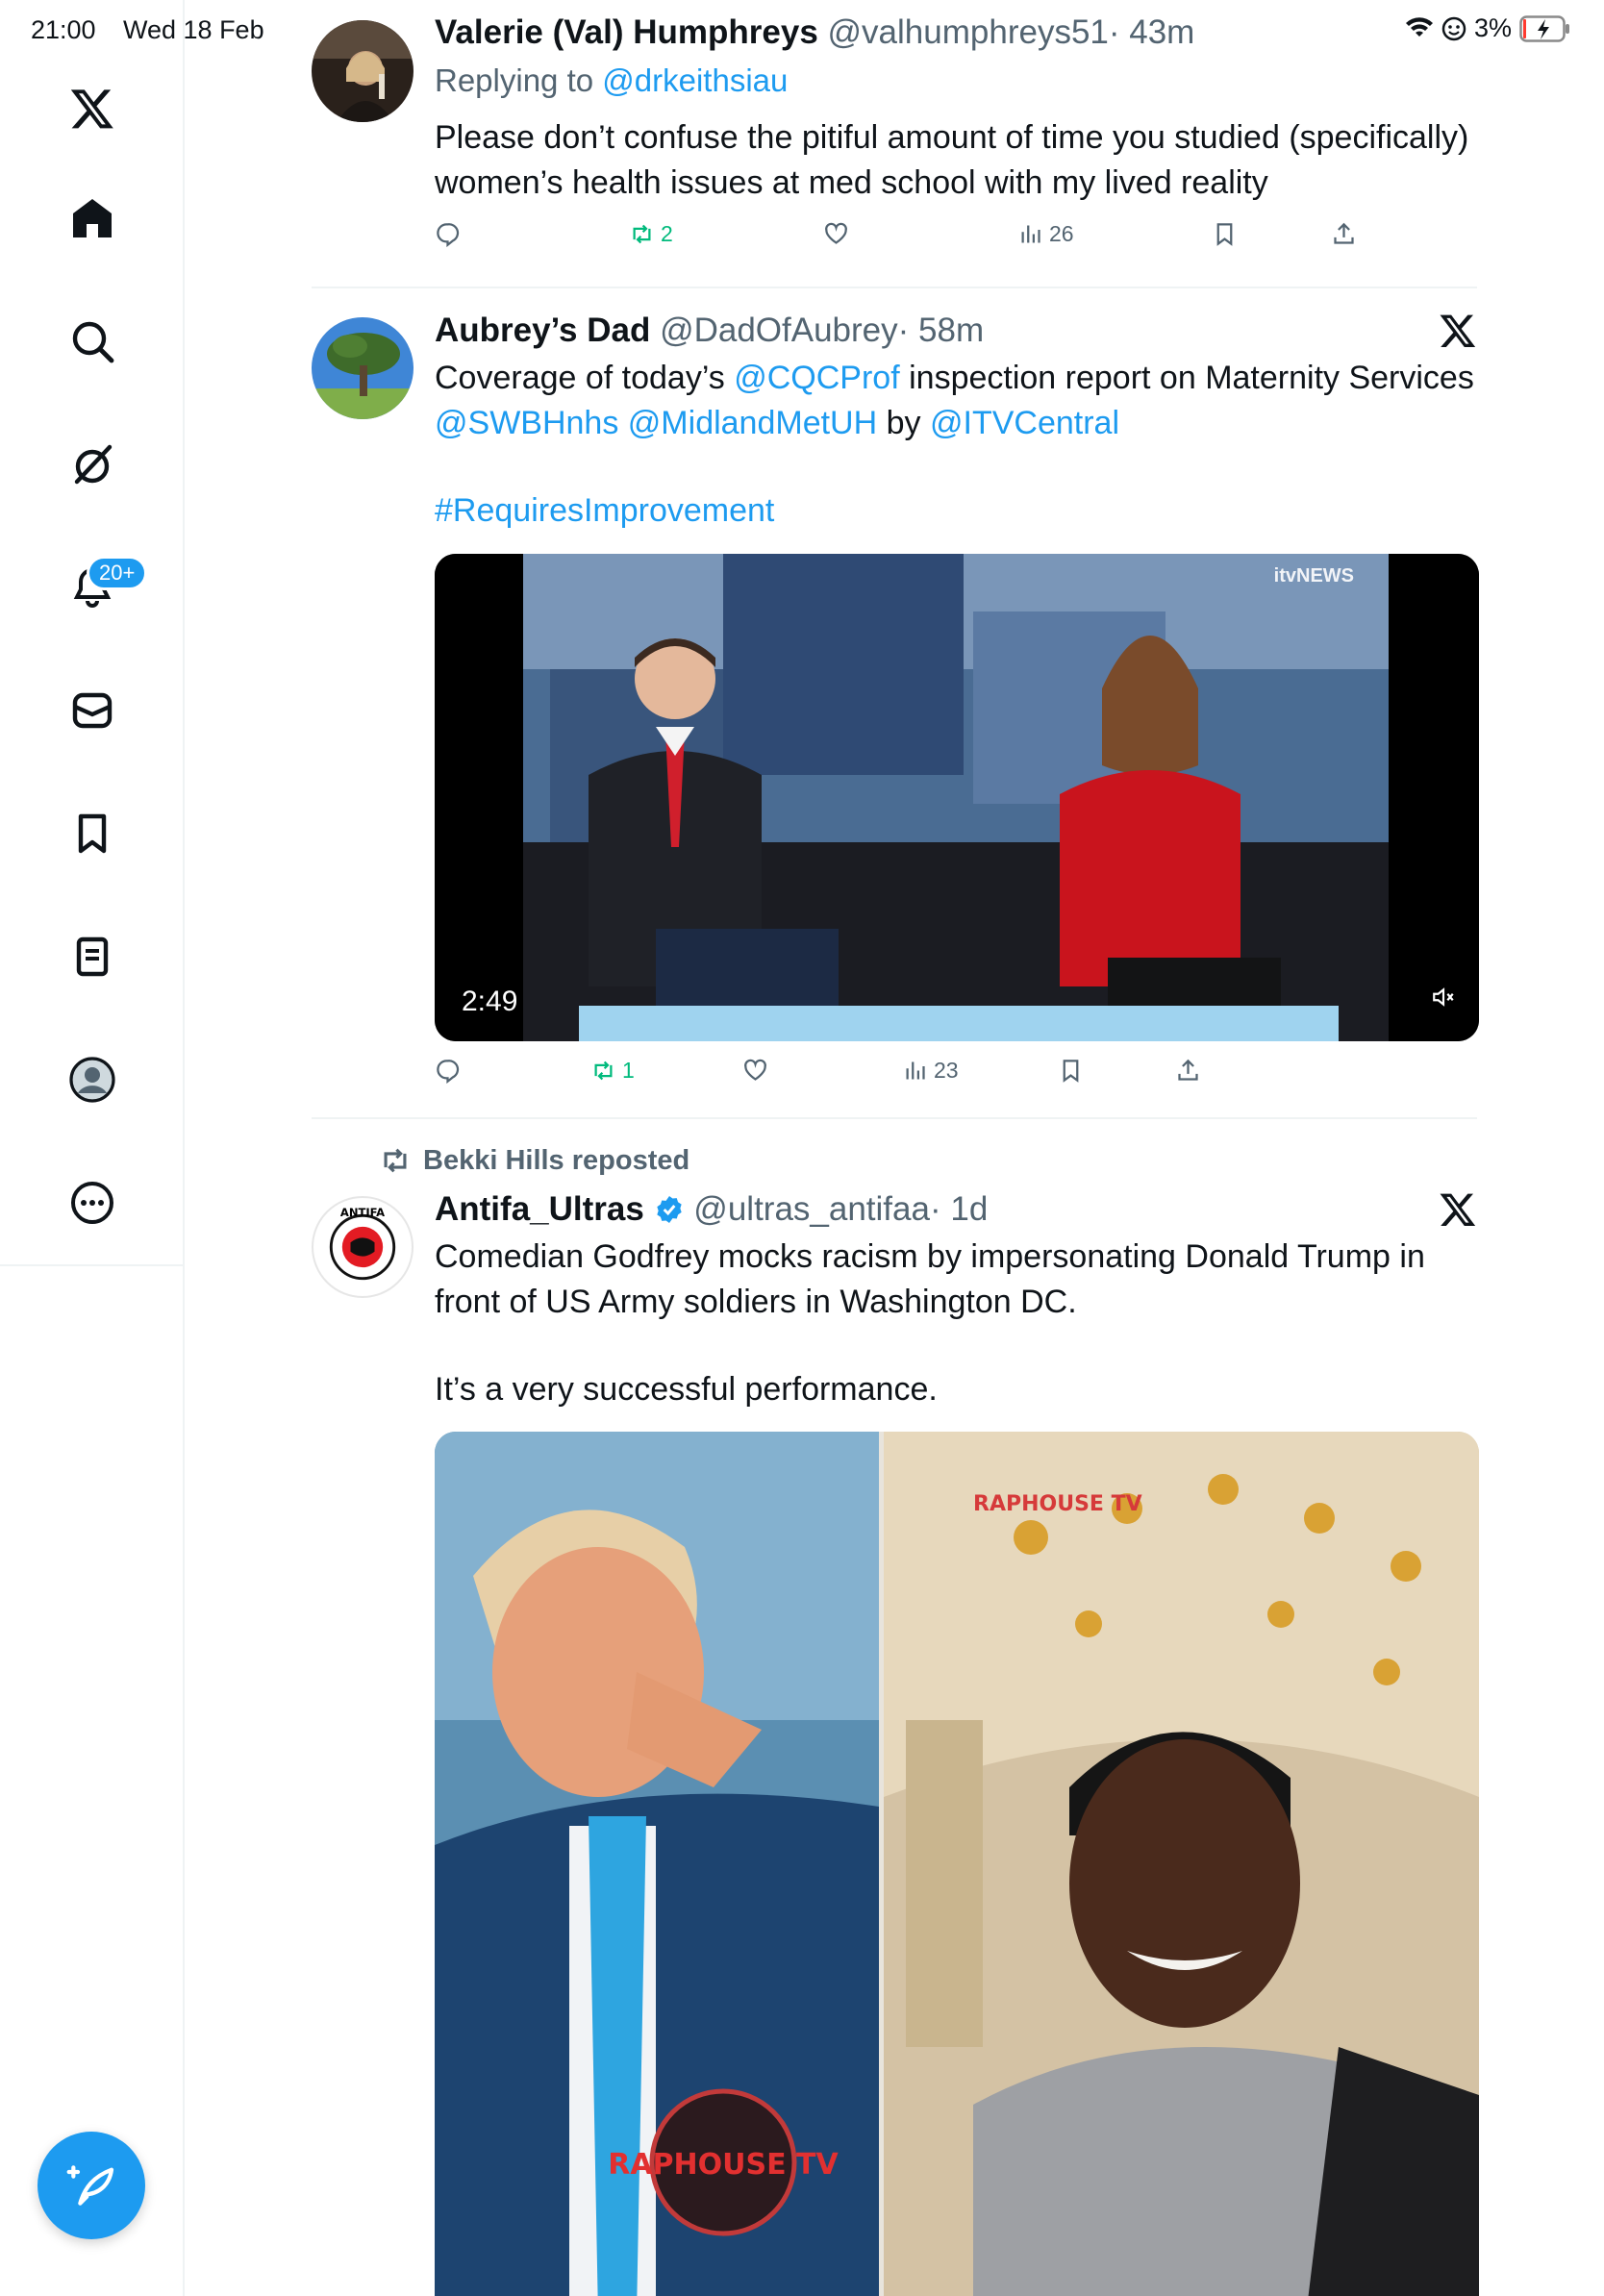 Image resolution: width=1604 pixels, height=2296 pixels. Describe the element at coordinates (968, 32) in the screenshot. I see `author-handle: @valhumphreys51` at that location.